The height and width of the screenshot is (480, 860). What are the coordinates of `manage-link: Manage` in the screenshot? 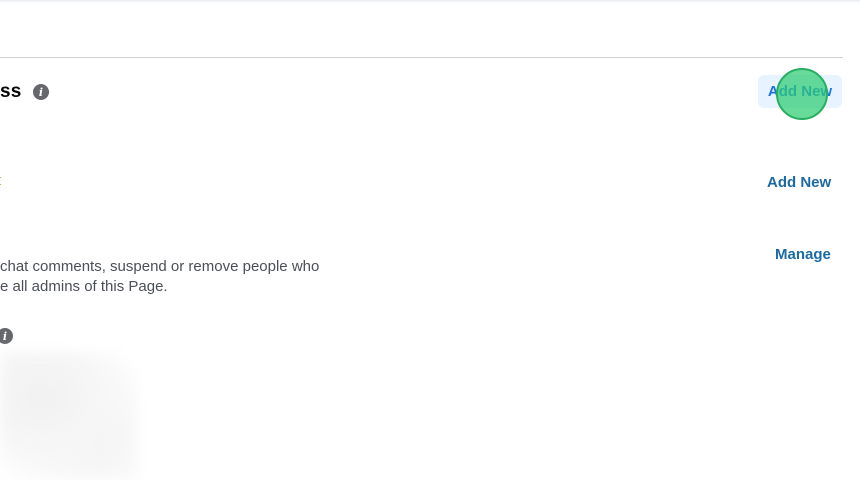 It's located at (803, 254).